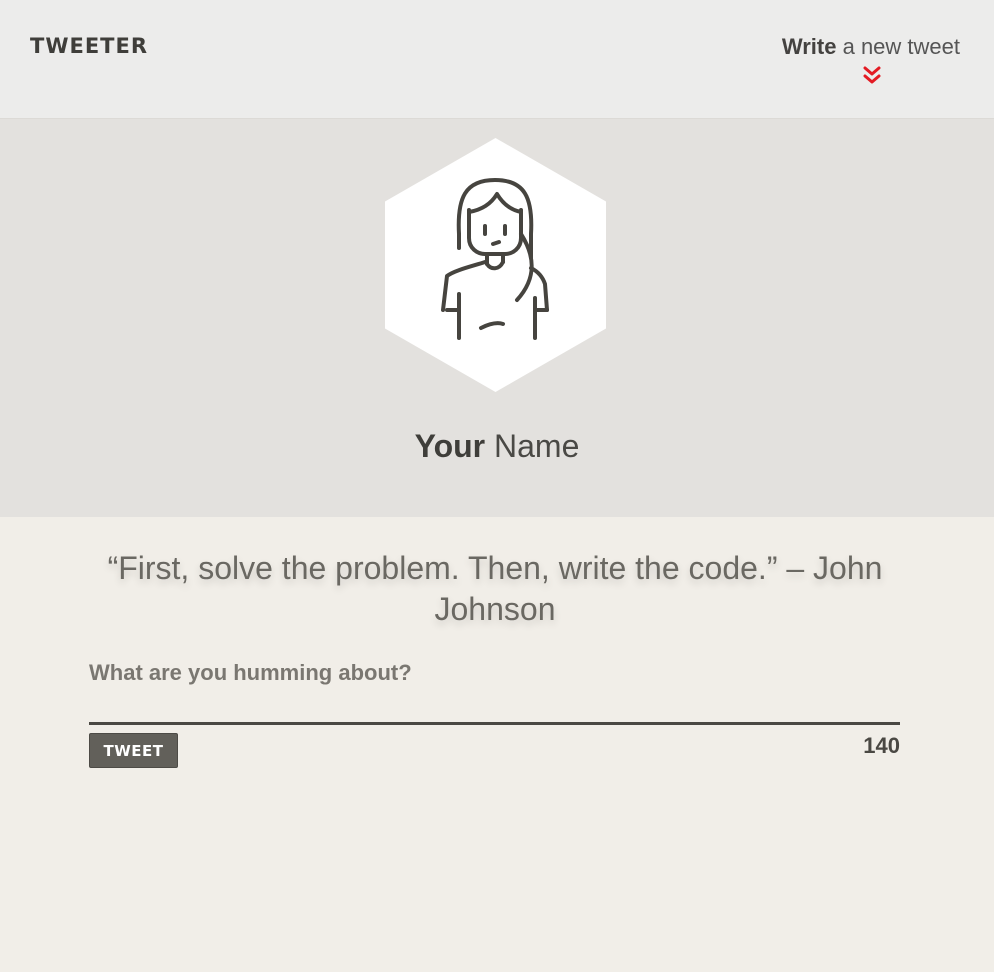 The height and width of the screenshot is (972, 994). What do you see at coordinates (450, 446) in the screenshot?
I see `profile-name-strong: Your` at bounding box center [450, 446].